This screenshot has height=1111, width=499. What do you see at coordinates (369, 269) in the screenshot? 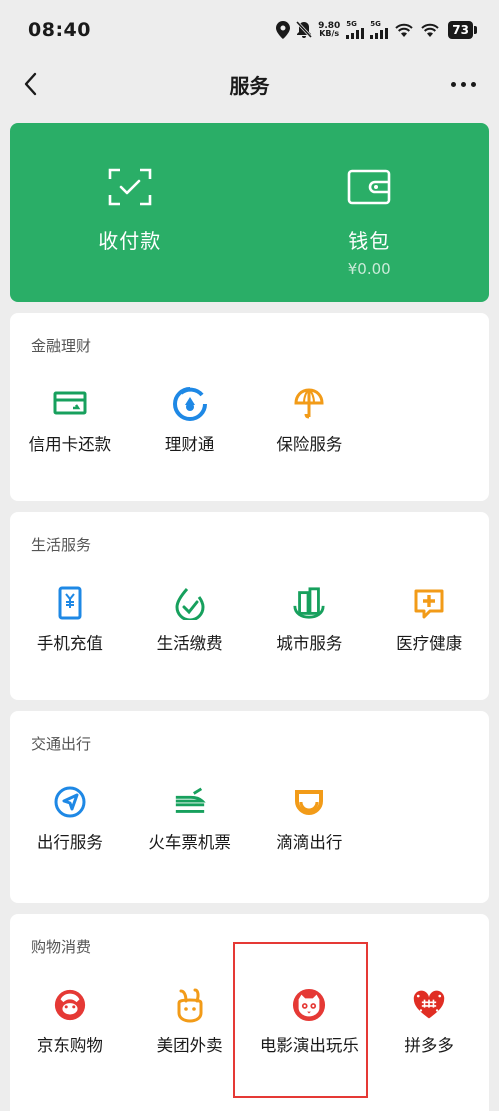
I see `wallet-balance: ¥0.00` at bounding box center [369, 269].